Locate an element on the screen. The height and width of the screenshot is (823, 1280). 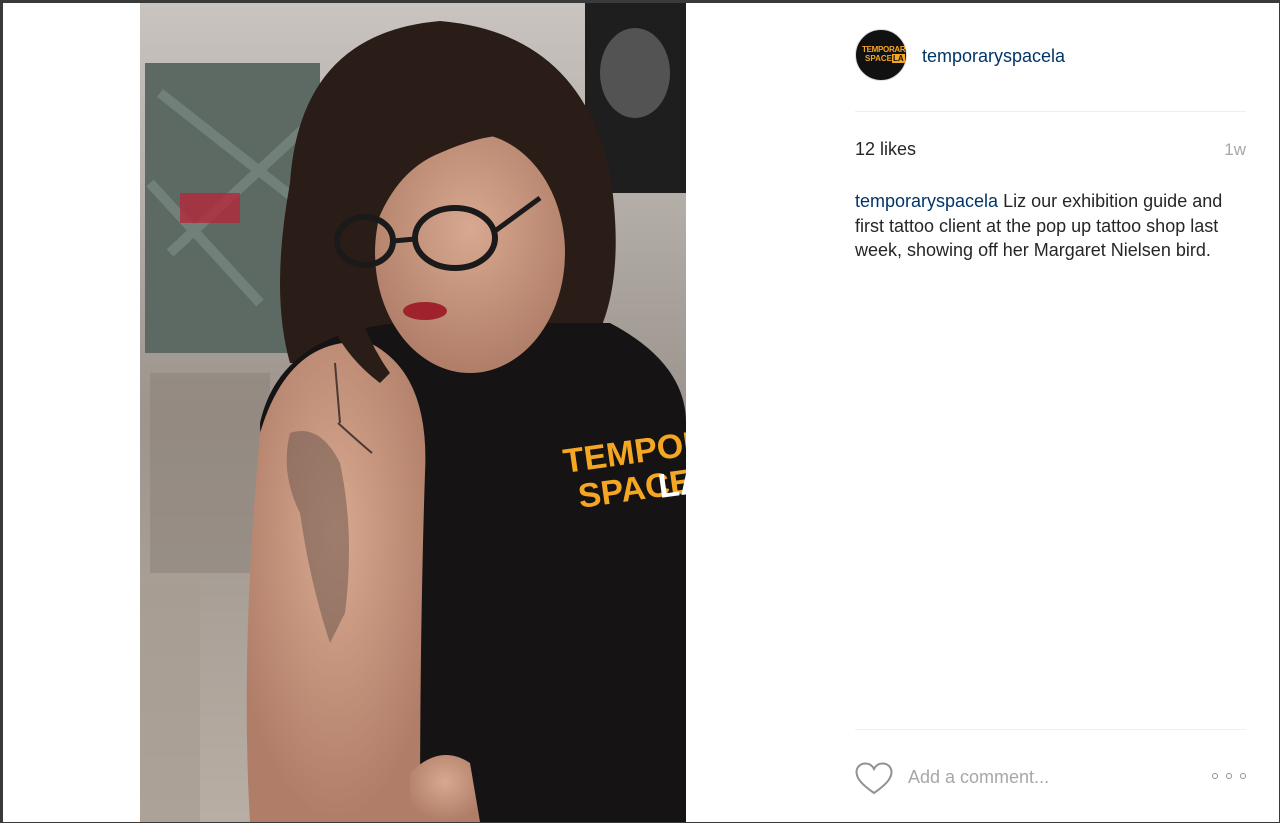
avatar-text-line-2: SPACELA is located at coordinates (885, 58).